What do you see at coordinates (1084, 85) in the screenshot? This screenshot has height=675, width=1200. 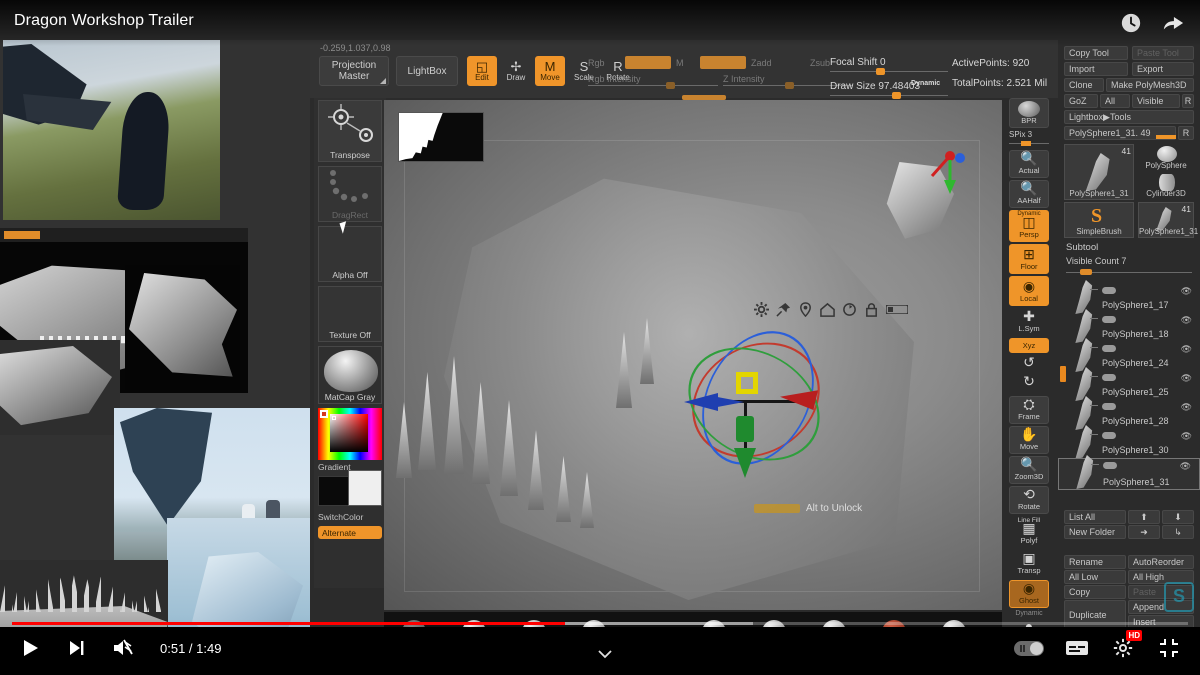 I see `clone-button: Clone` at bounding box center [1084, 85].